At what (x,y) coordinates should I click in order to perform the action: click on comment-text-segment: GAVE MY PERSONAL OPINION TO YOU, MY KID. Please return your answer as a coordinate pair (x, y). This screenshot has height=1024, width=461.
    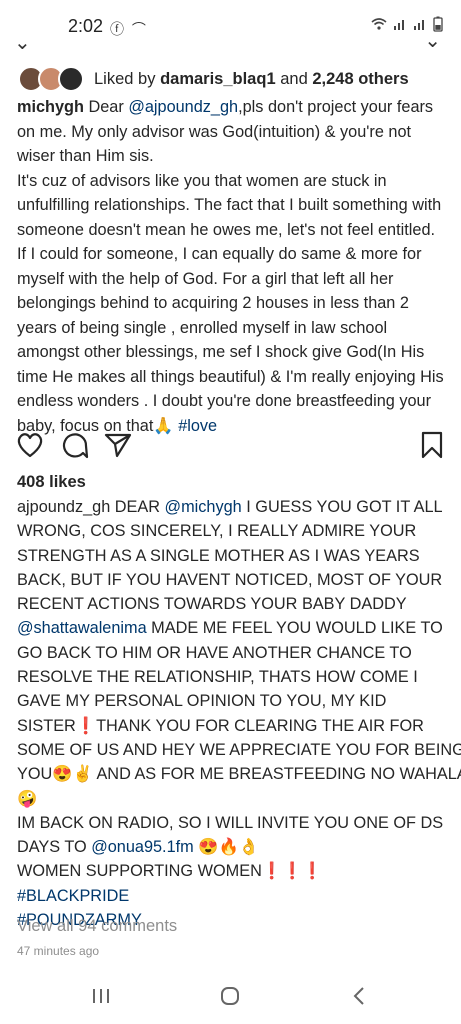
    Looking at the image, I should click on (202, 701).